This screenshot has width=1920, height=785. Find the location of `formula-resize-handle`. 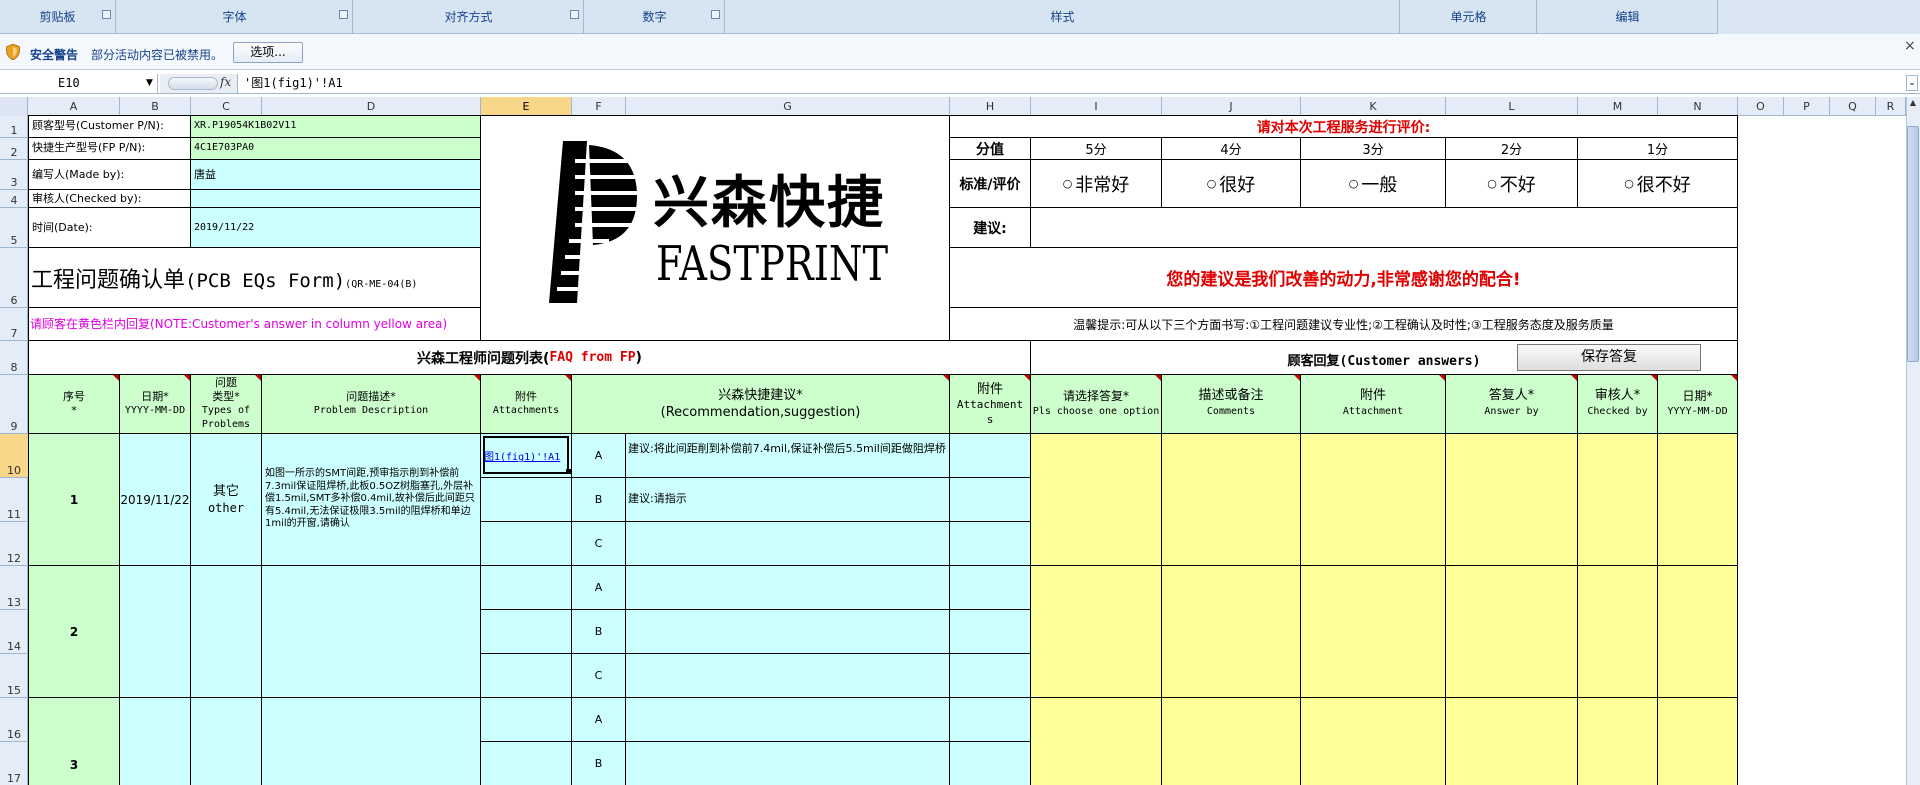

formula-resize-handle is located at coordinates (193, 83).